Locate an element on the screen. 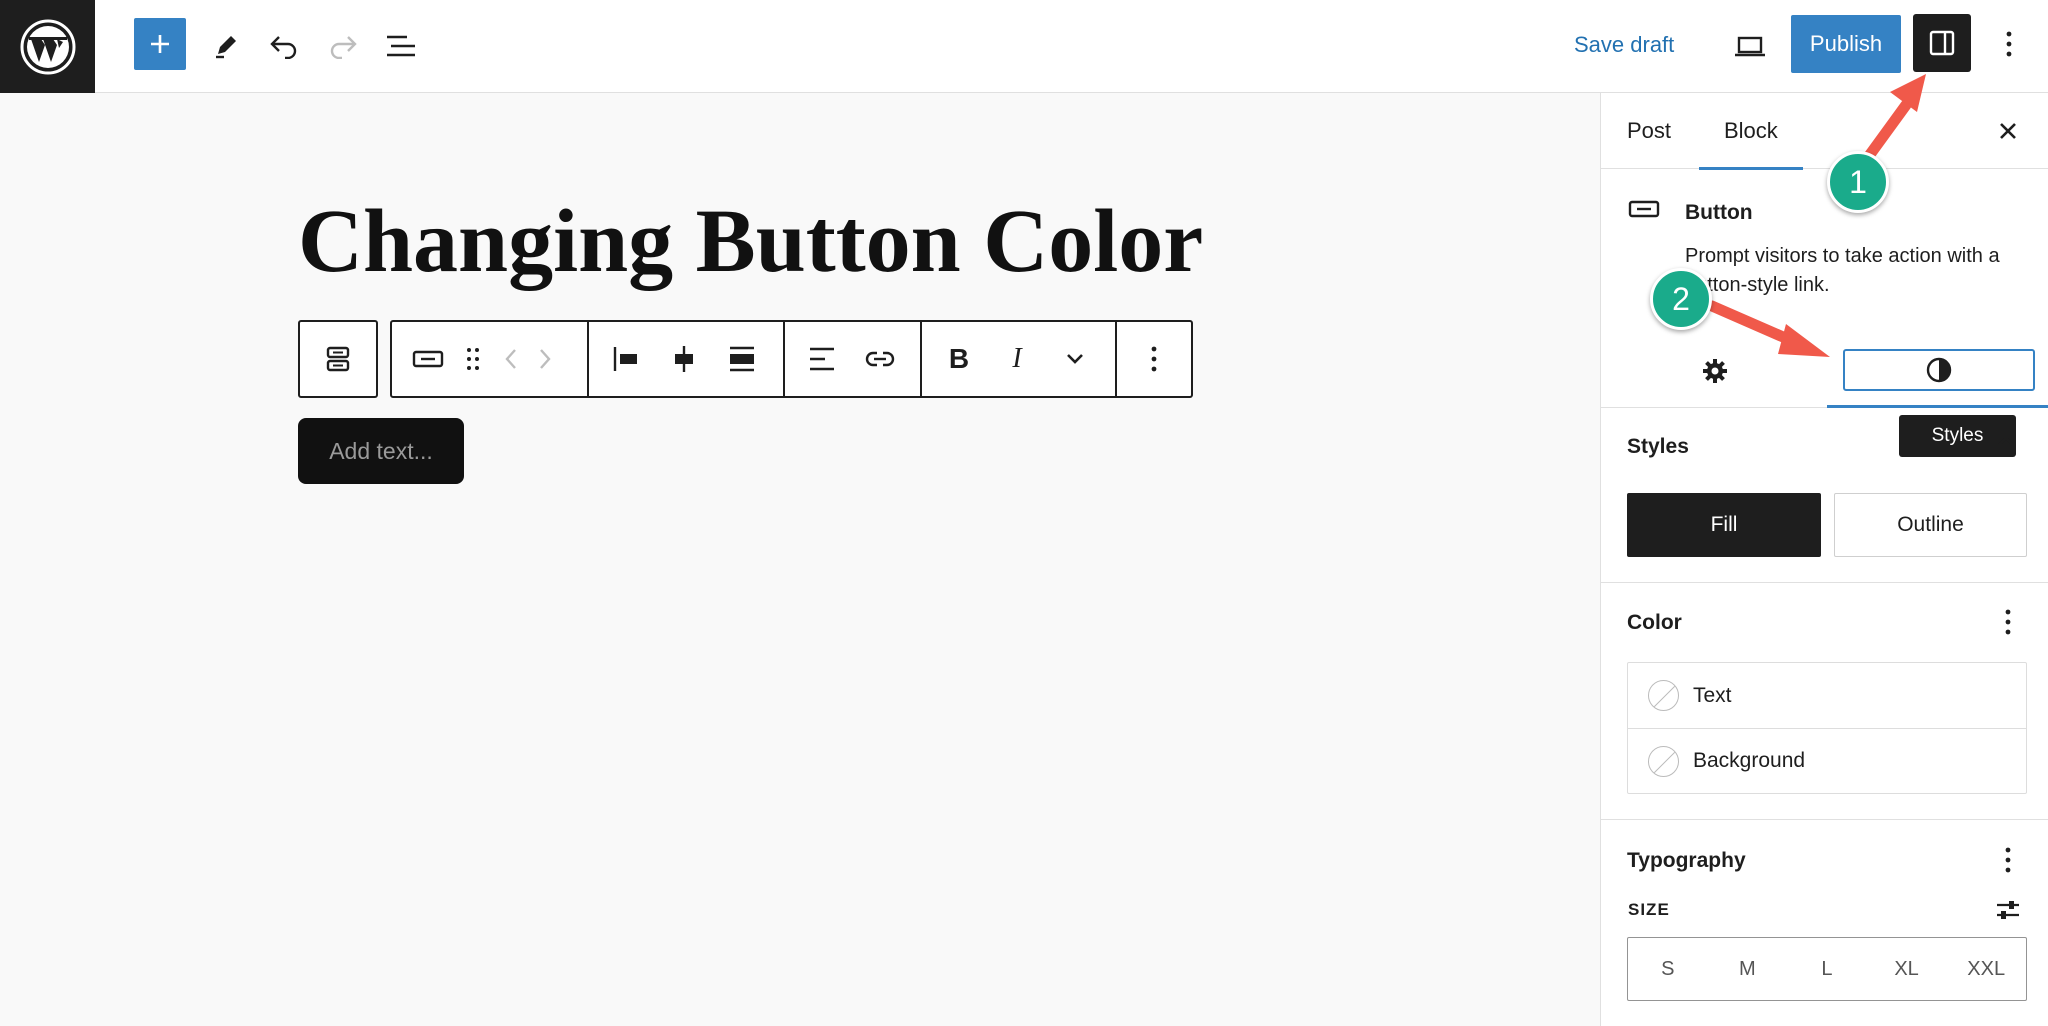 Image resolution: width=2048 pixels, height=1026 pixels. tab-post: Post is located at coordinates (1649, 131).